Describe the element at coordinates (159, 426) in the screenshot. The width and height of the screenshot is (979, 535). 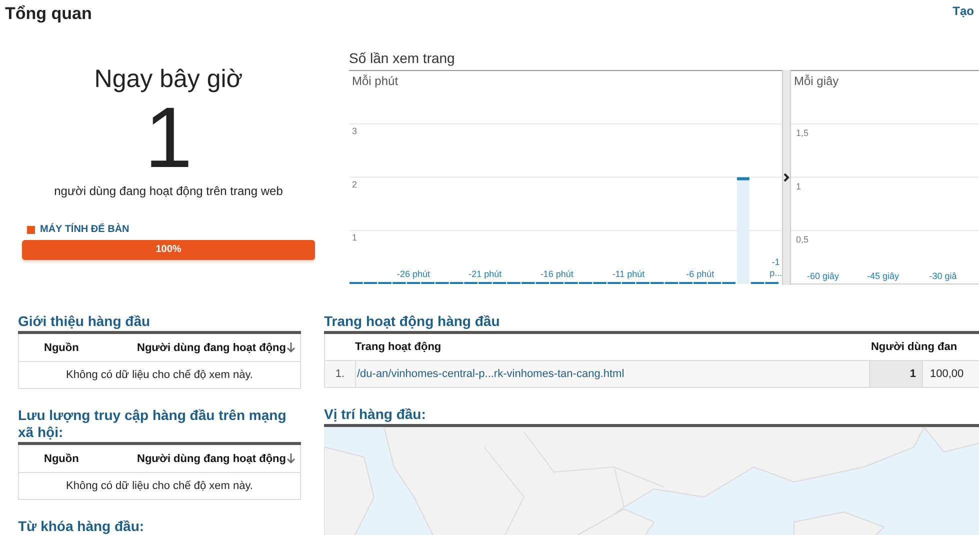
I see `section-title: Lưu lượng truy cập hàng đầu trên mạng xã hội:` at that location.